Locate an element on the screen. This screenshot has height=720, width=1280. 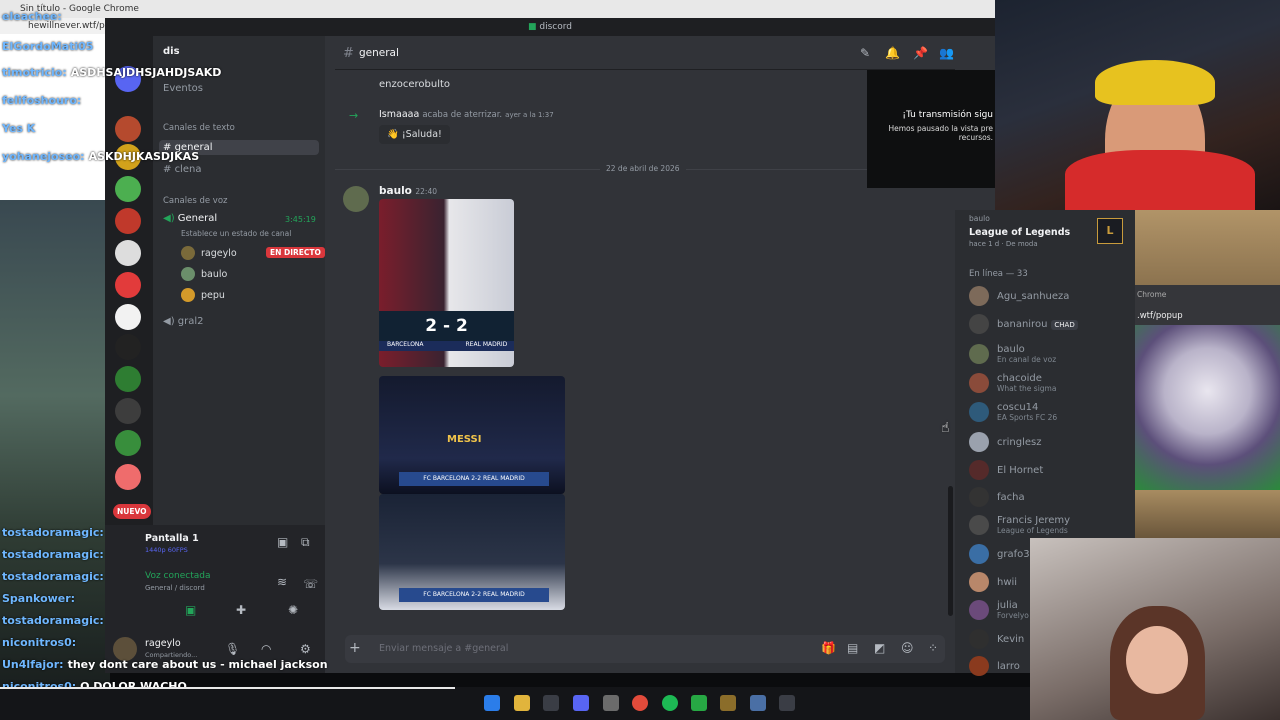
join-arrow-icon: → is located at coordinates (354, 115).